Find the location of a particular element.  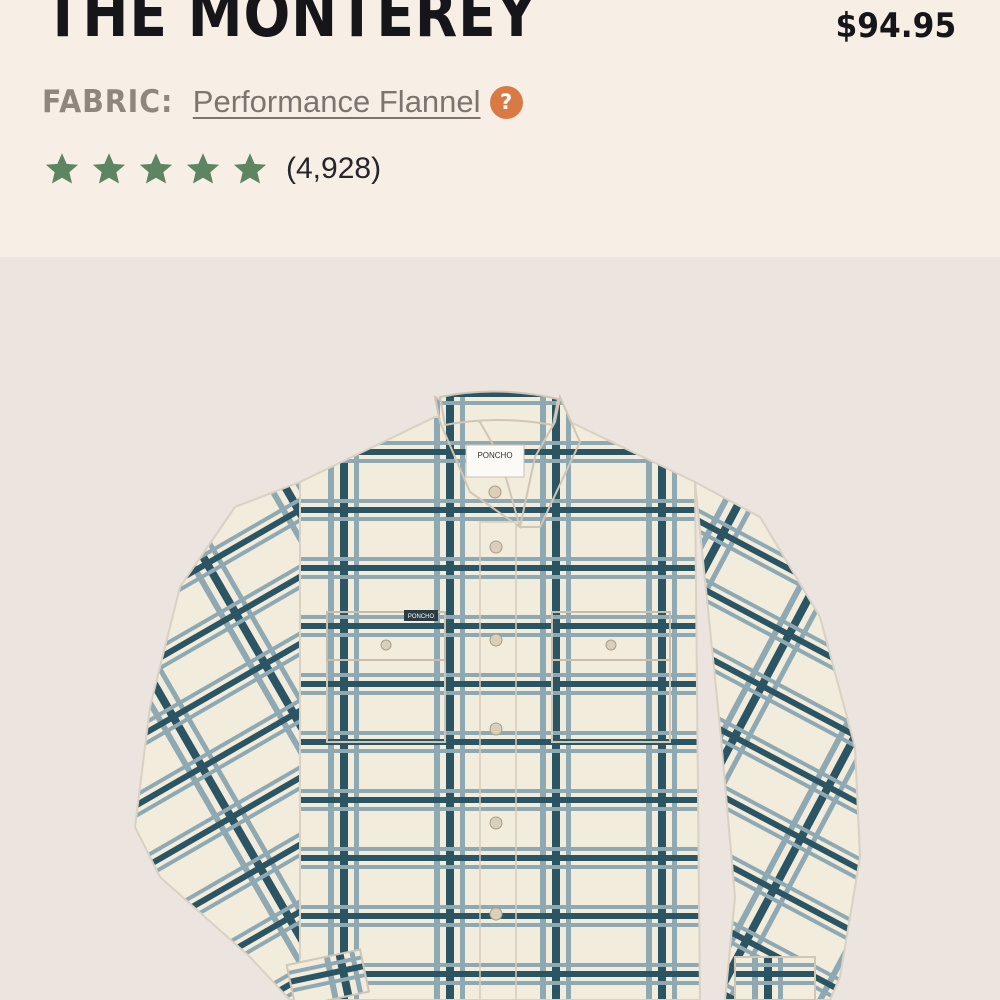

pocket-tag-text: PONCHO is located at coordinates (421, 617).